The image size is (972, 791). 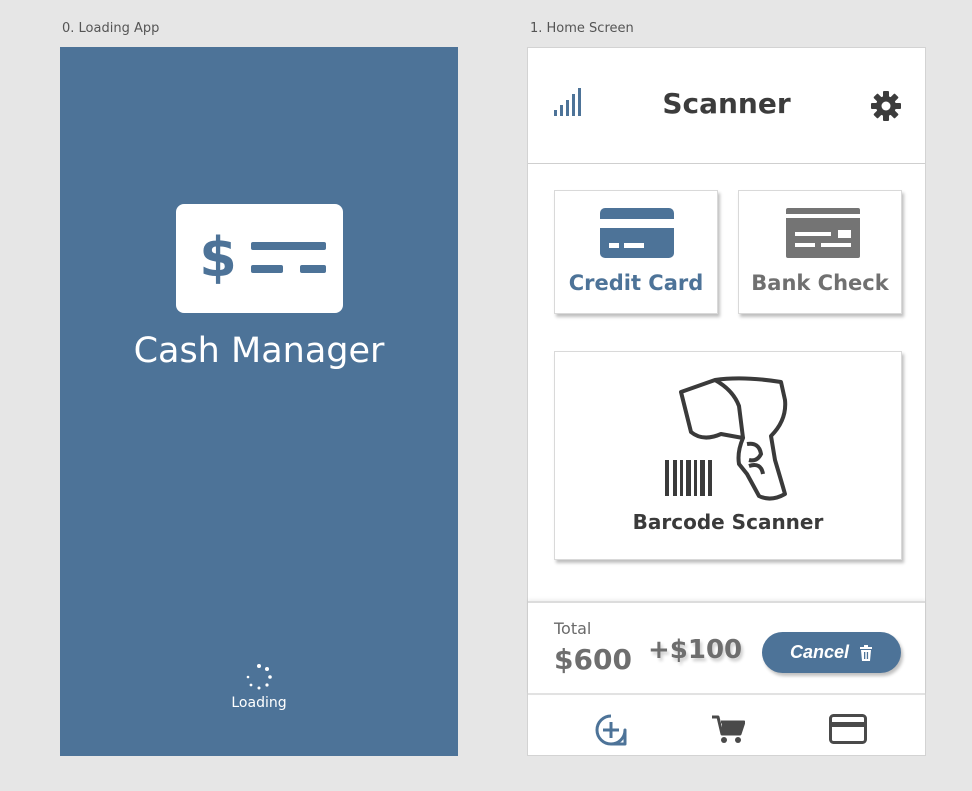 What do you see at coordinates (728, 522) in the screenshot?
I see `barcode-scanner-label: Barcode Scanner` at bounding box center [728, 522].